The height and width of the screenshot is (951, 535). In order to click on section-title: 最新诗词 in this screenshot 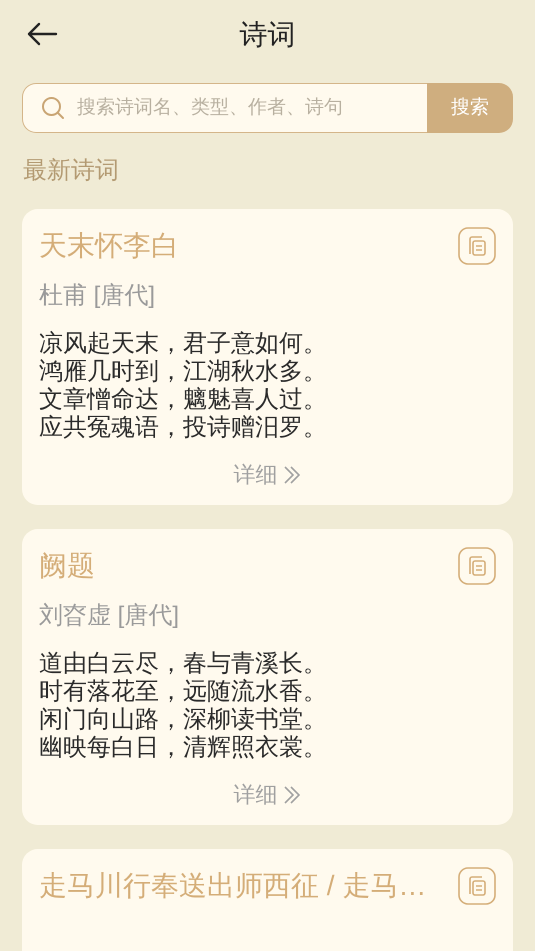, I will do `click(71, 171)`.